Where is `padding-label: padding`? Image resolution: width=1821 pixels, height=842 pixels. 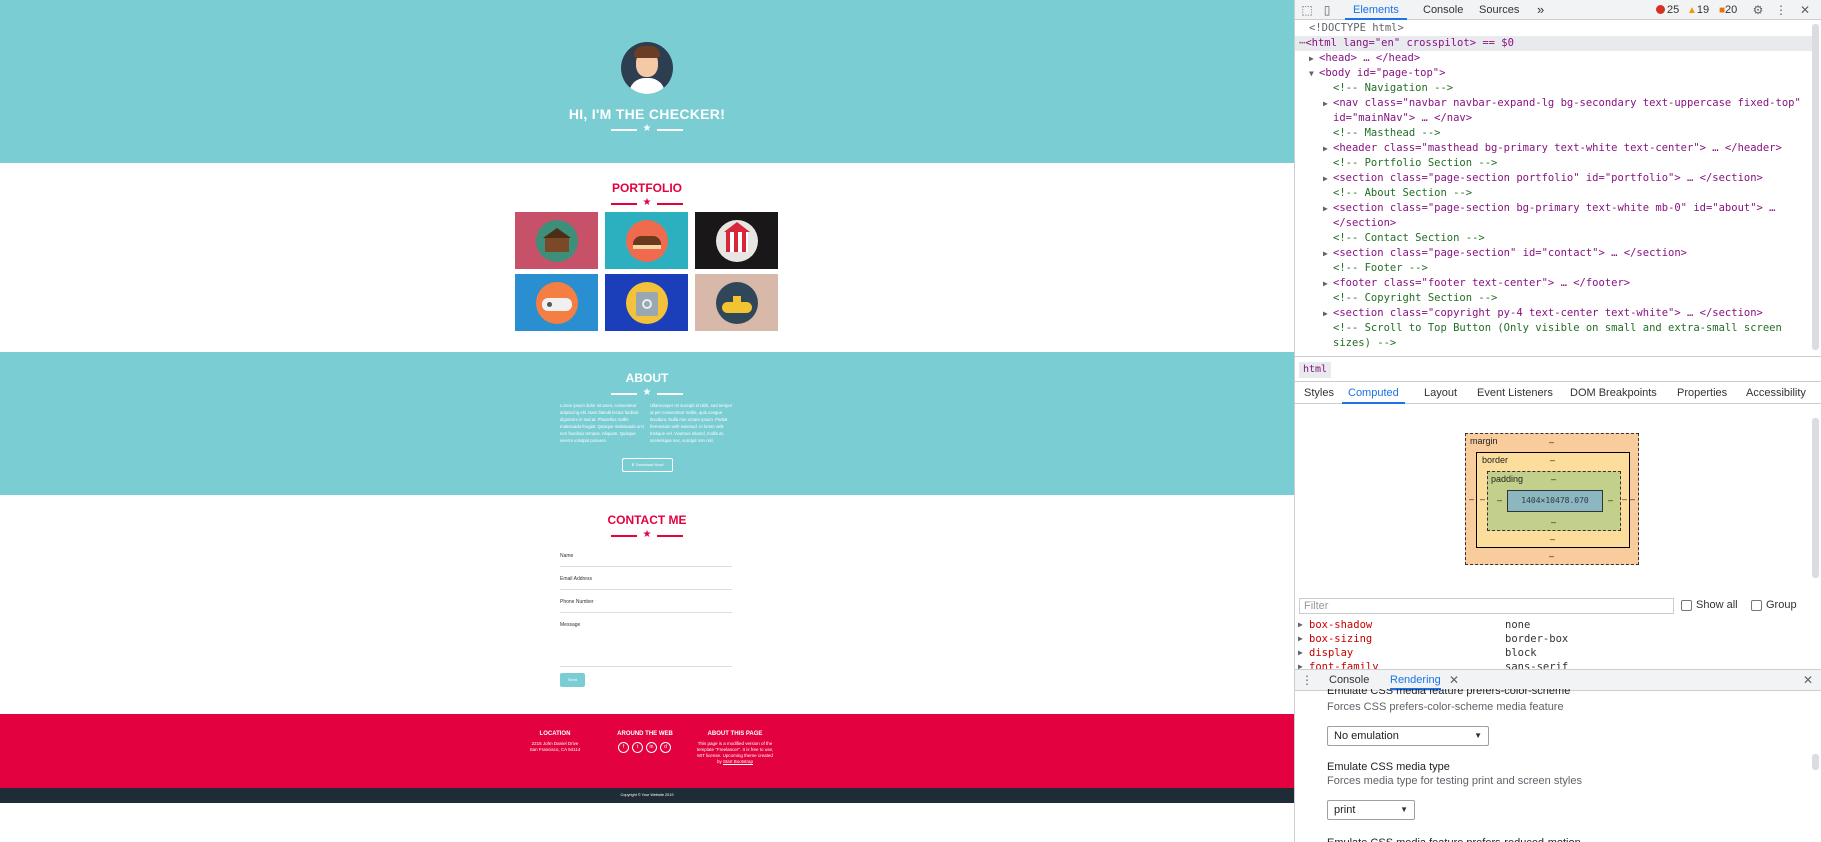
padding-label: padding is located at coordinates (1507, 479).